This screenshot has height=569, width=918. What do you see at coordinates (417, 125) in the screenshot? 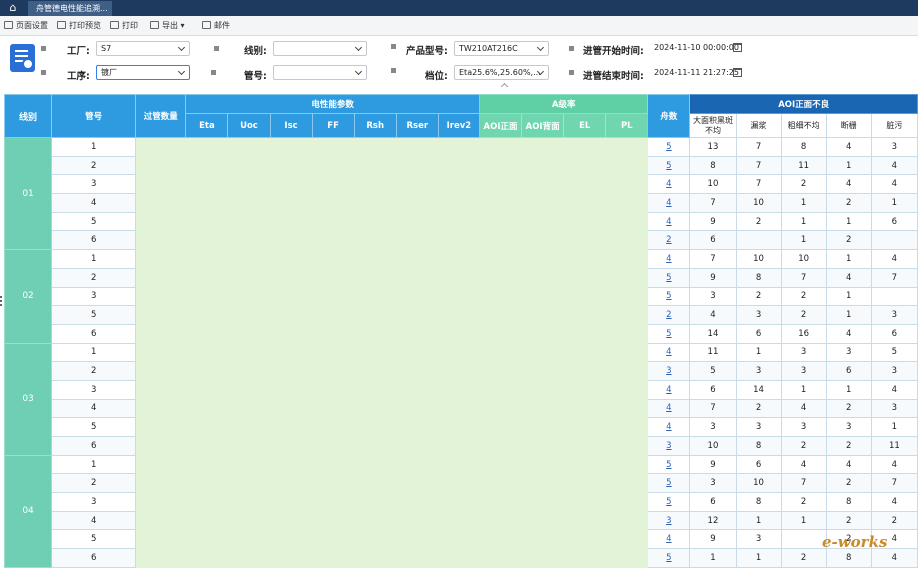
I see `column-header-electrical: Rser` at bounding box center [417, 125].